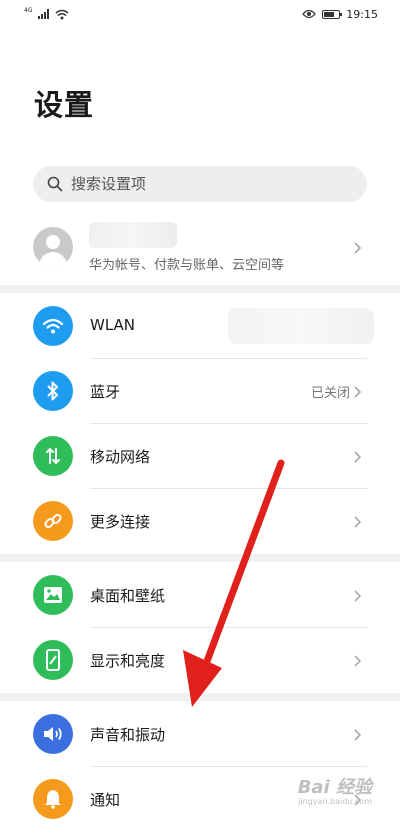 The width and height of the screenshot is (400, 832). I want to click on settings-item-bluetooth: 蓝牙 已关闭, so click(200, 391).